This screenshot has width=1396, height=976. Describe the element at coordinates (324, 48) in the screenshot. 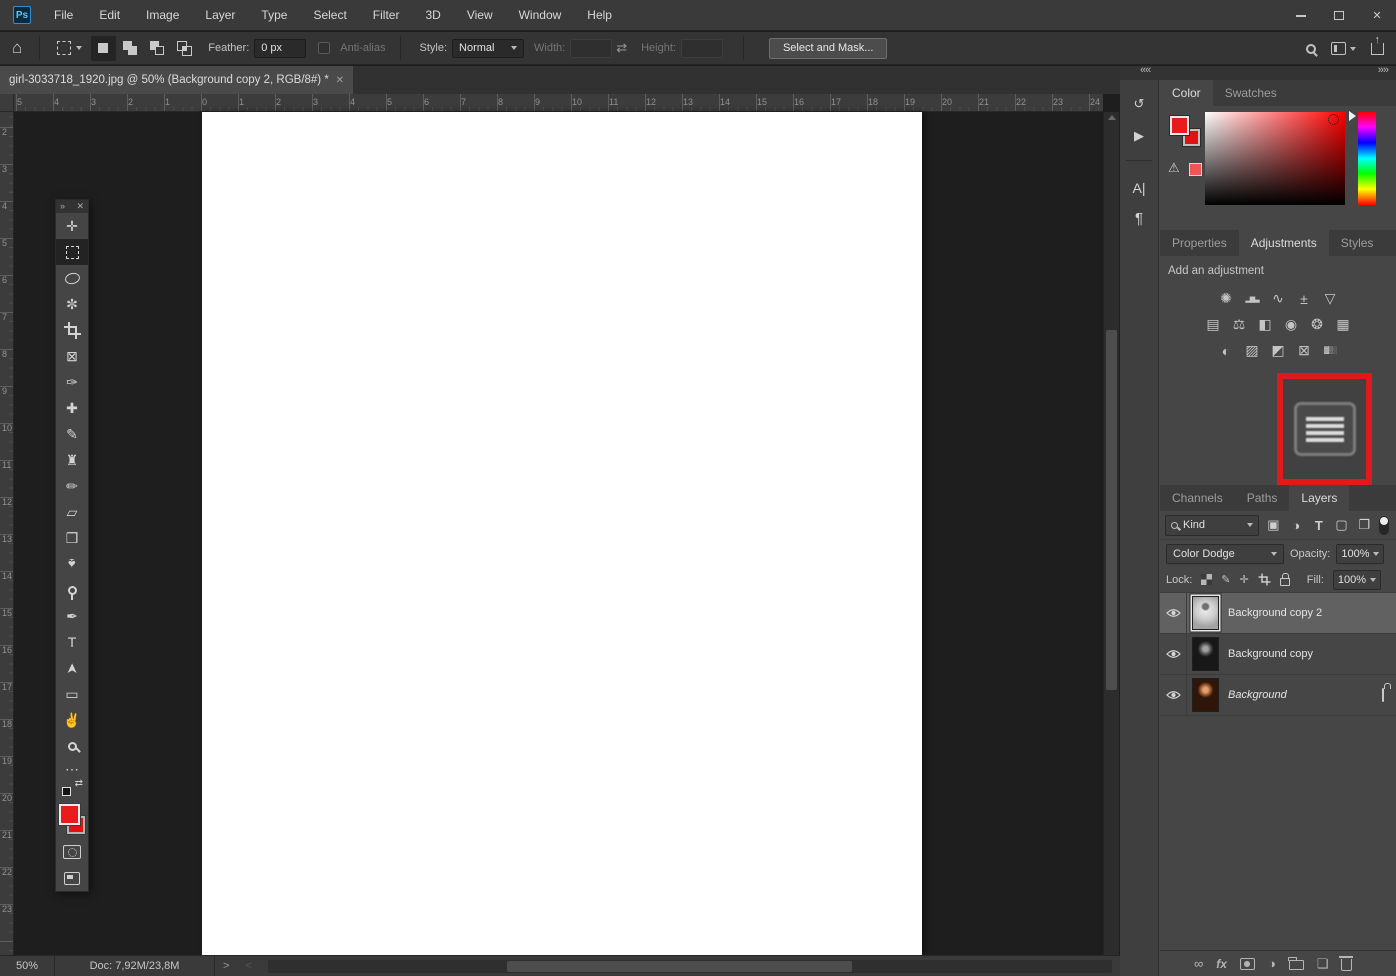

I see `anti-alias-checkbox` at that location.